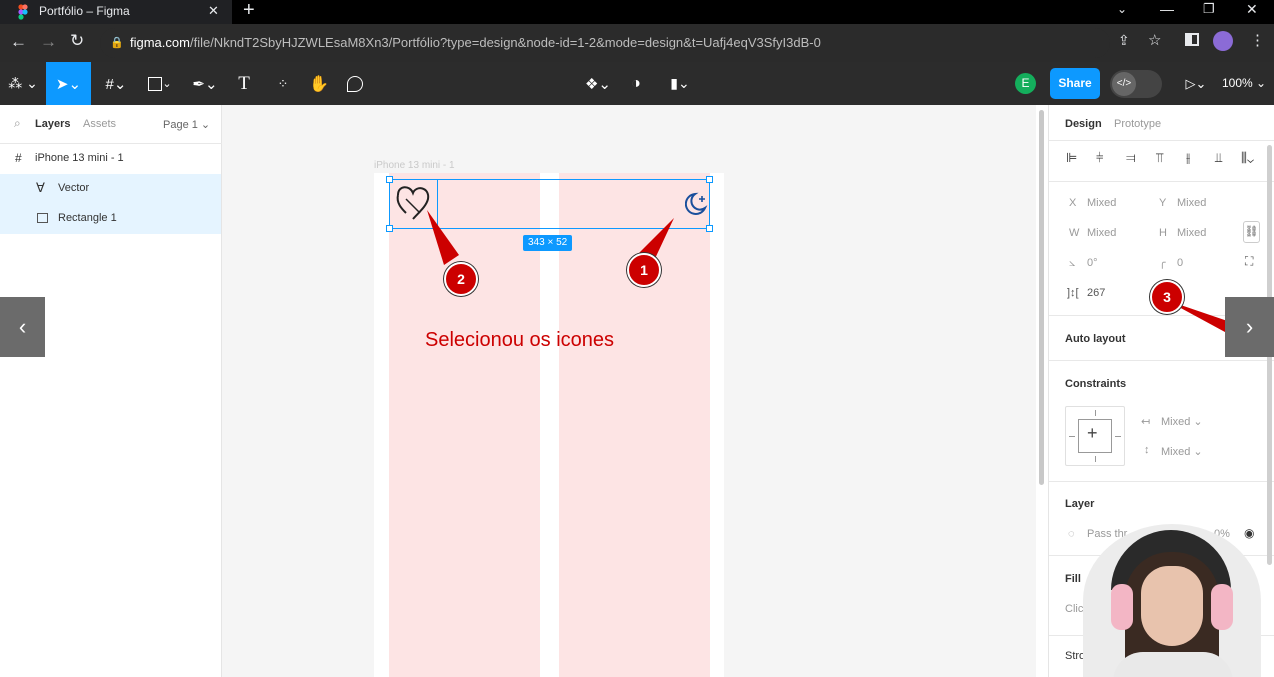 This screenshot has width=1274, height=677. What do you see at coordinates (1025, 83) in the screenshot?
I see `user-avatar: E` at bounding box center [1025, 83].